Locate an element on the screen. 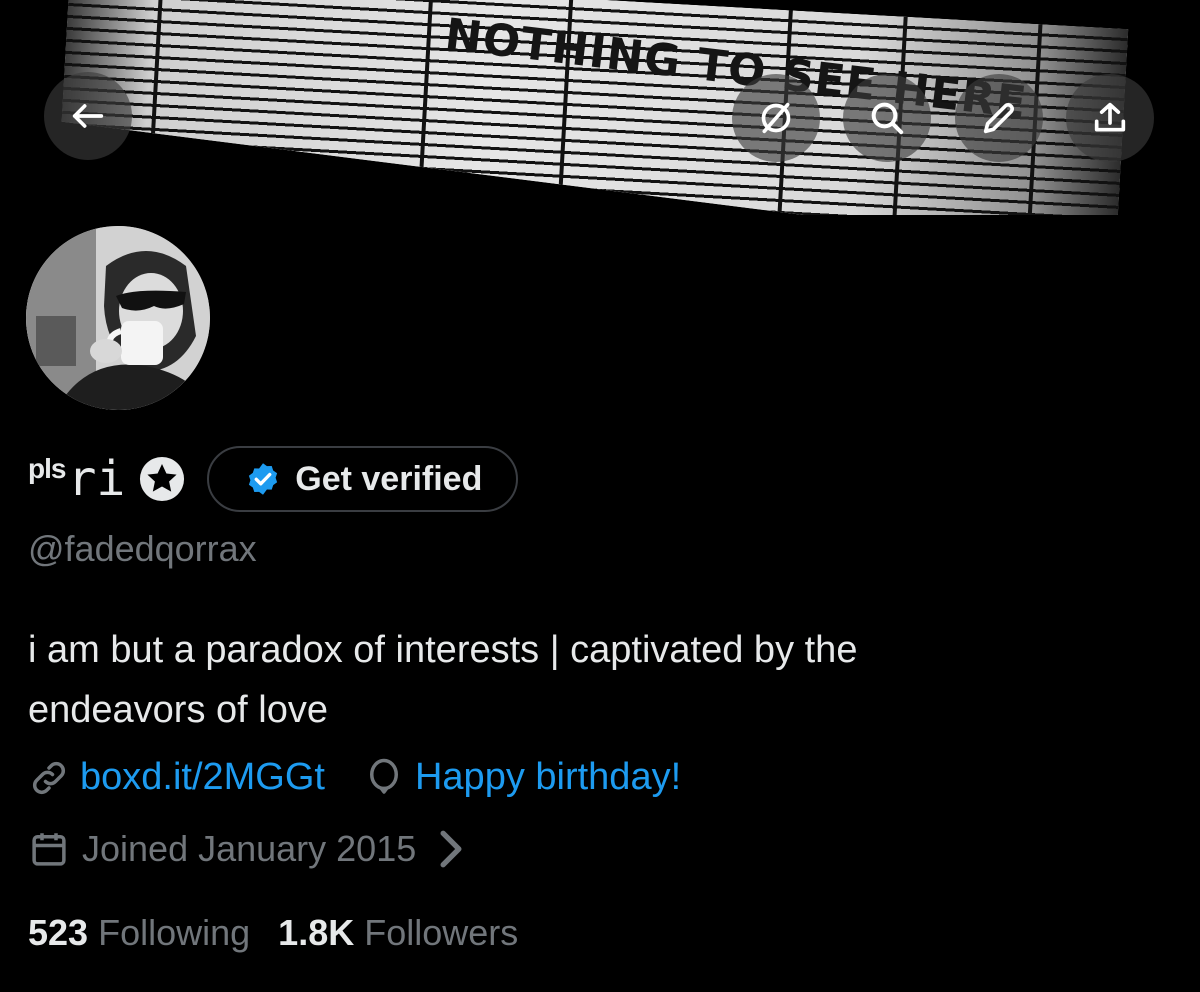  bio-line: endeavors of love is located at coordinates (178, 710).